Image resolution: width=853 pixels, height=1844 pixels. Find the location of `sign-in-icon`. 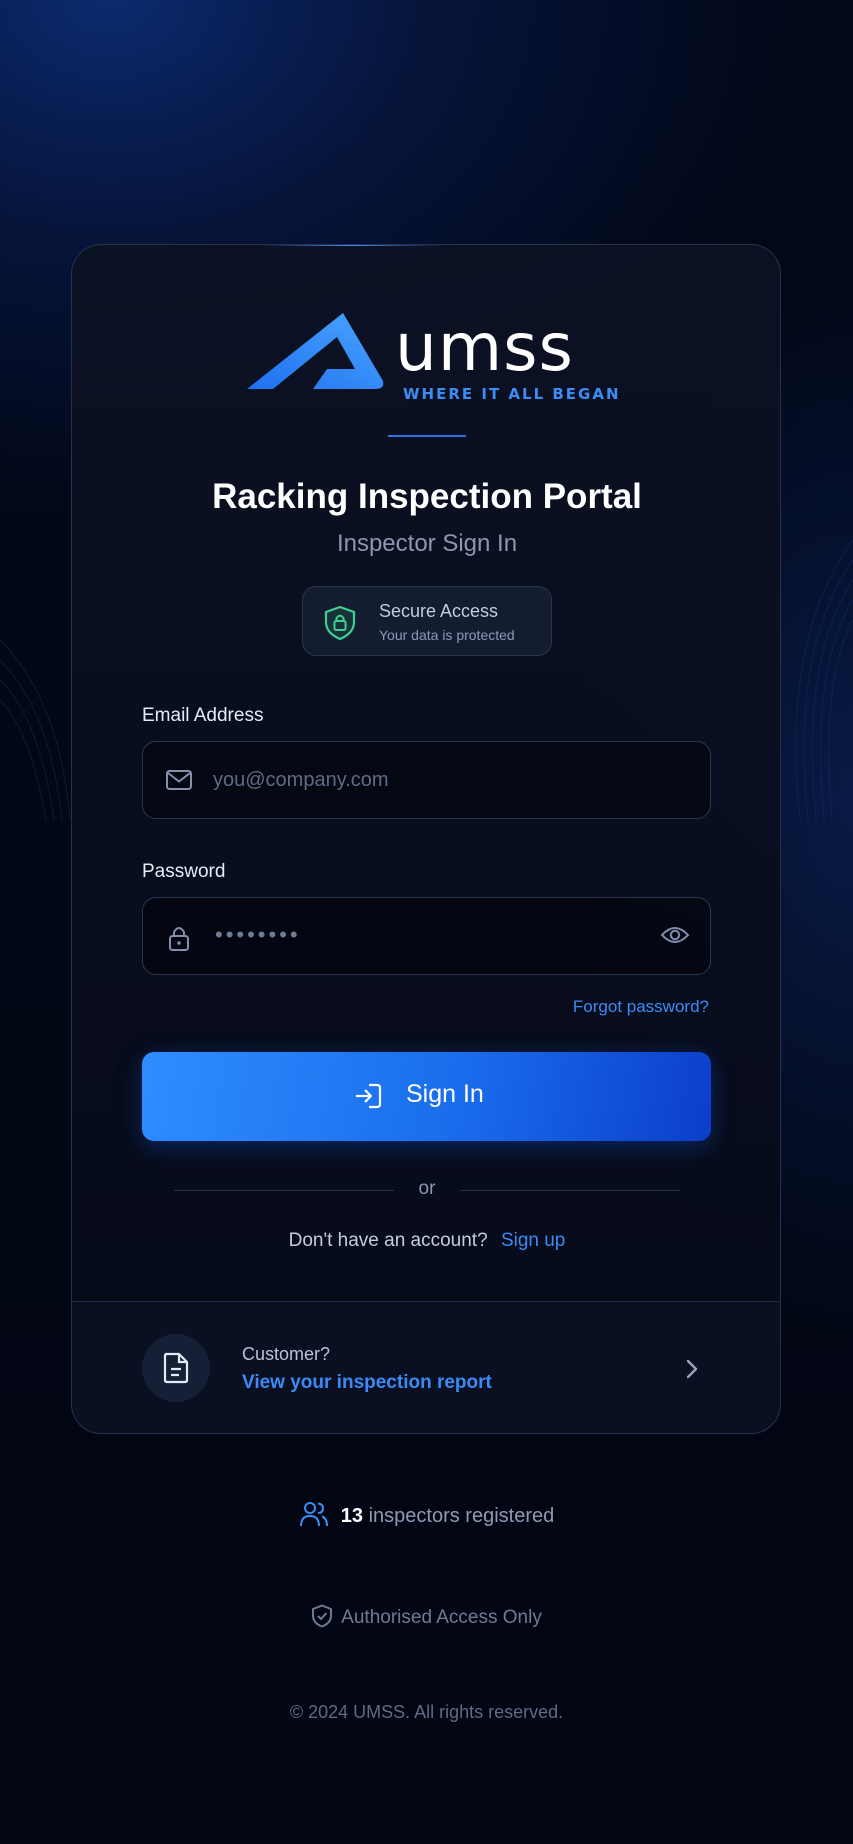

sign-in-icon is located at coordinates (368, 1097).